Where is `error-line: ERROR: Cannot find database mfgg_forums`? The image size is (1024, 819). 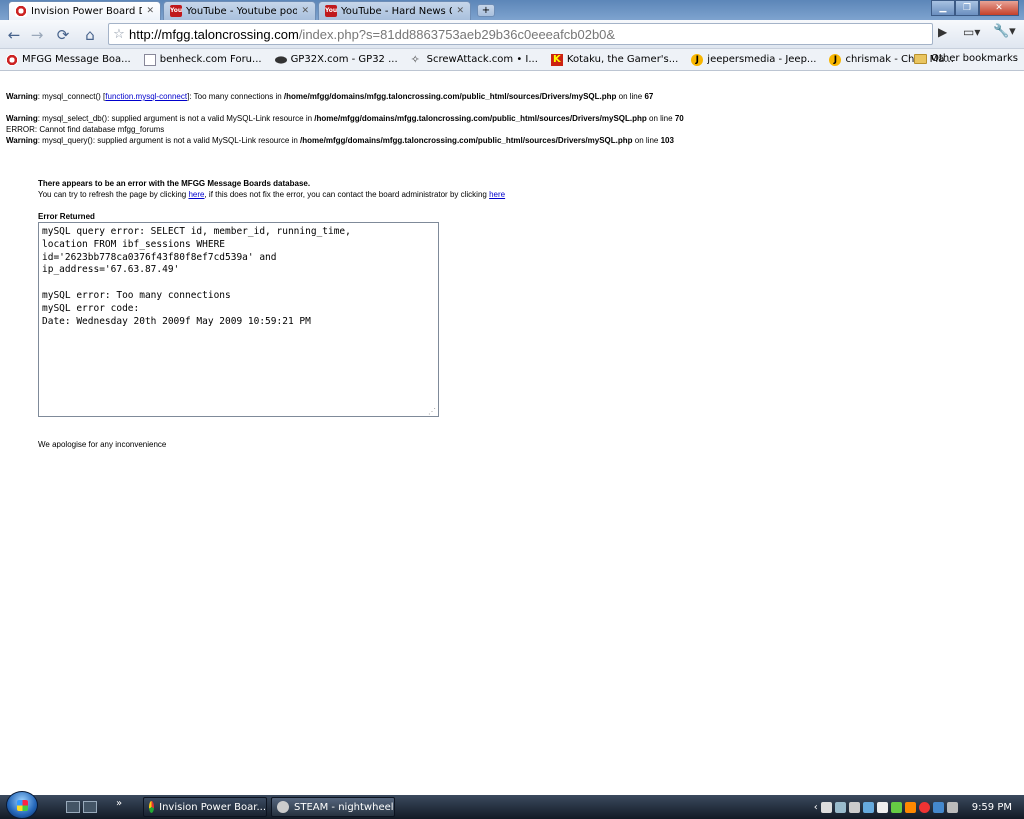 error-line: ERROR: Cannot find database mfgg_forums is located at coordinates (85, 129).